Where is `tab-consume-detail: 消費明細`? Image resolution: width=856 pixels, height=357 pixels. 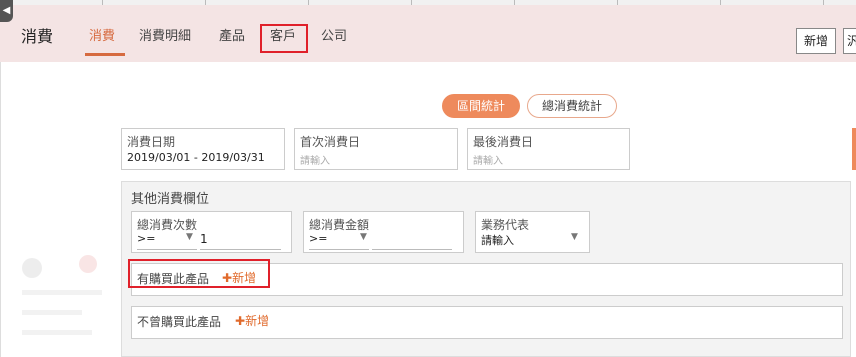
tab-consume-detail: 消費明細 is located at coordinates (165, 34).